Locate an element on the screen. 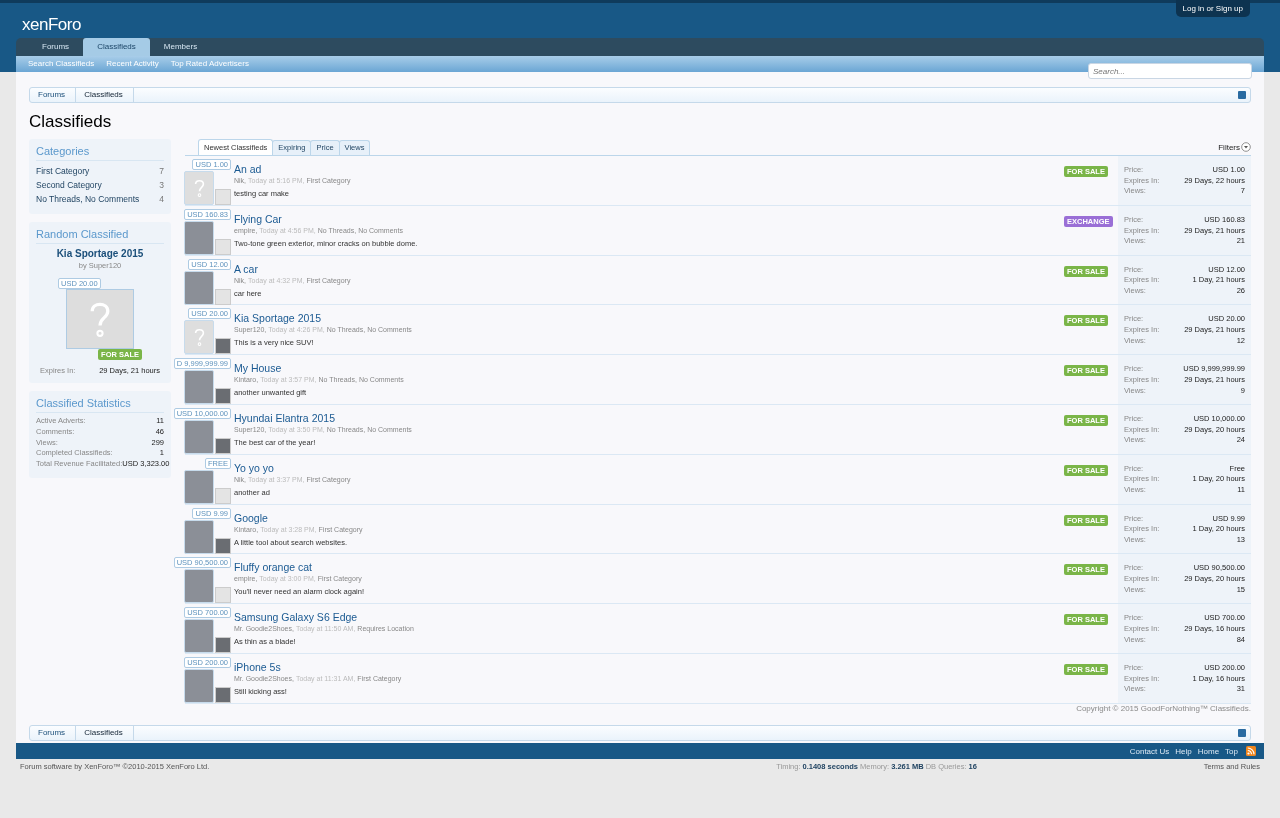 This screenshot has width=1280, height=818. nav-tab: Forums is located at coordinates (56, 47).